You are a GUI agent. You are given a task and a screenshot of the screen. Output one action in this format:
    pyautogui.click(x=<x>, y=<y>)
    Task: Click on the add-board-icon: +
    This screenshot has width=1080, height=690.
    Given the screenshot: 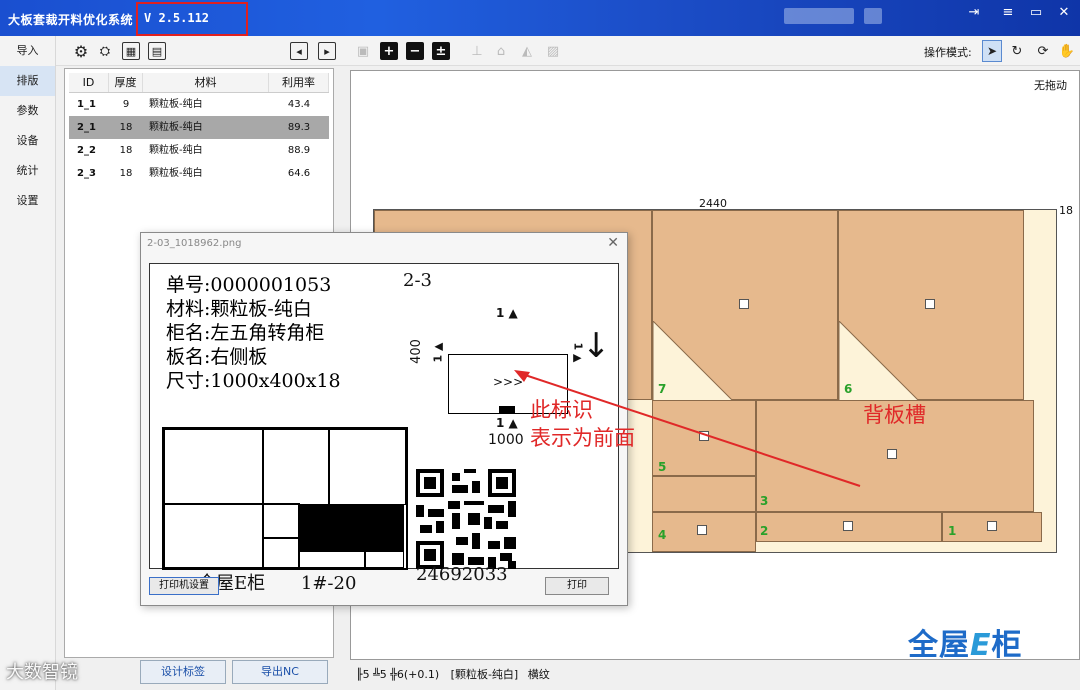 What is the action you would take?
    pyautogui.click(x=389, y=51)
    